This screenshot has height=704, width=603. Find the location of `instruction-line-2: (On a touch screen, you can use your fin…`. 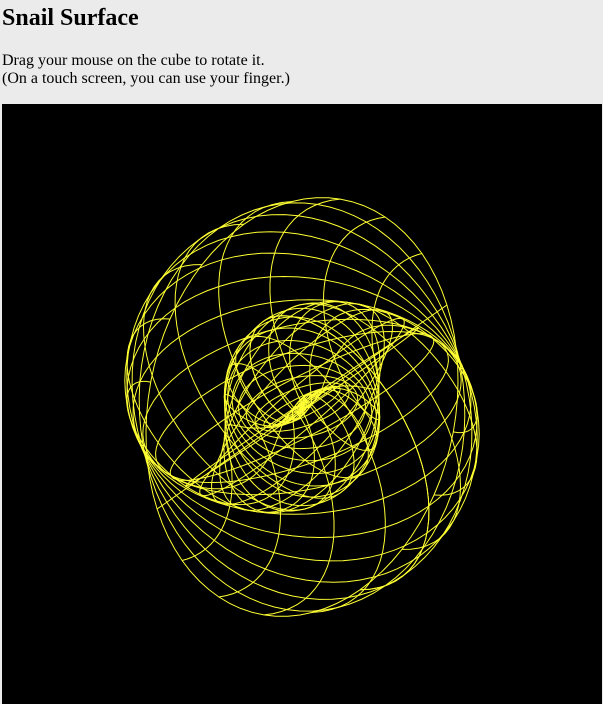

instruction-line-2: (On a touch screen, you can use your fin… is located at coordinates (146, 78).